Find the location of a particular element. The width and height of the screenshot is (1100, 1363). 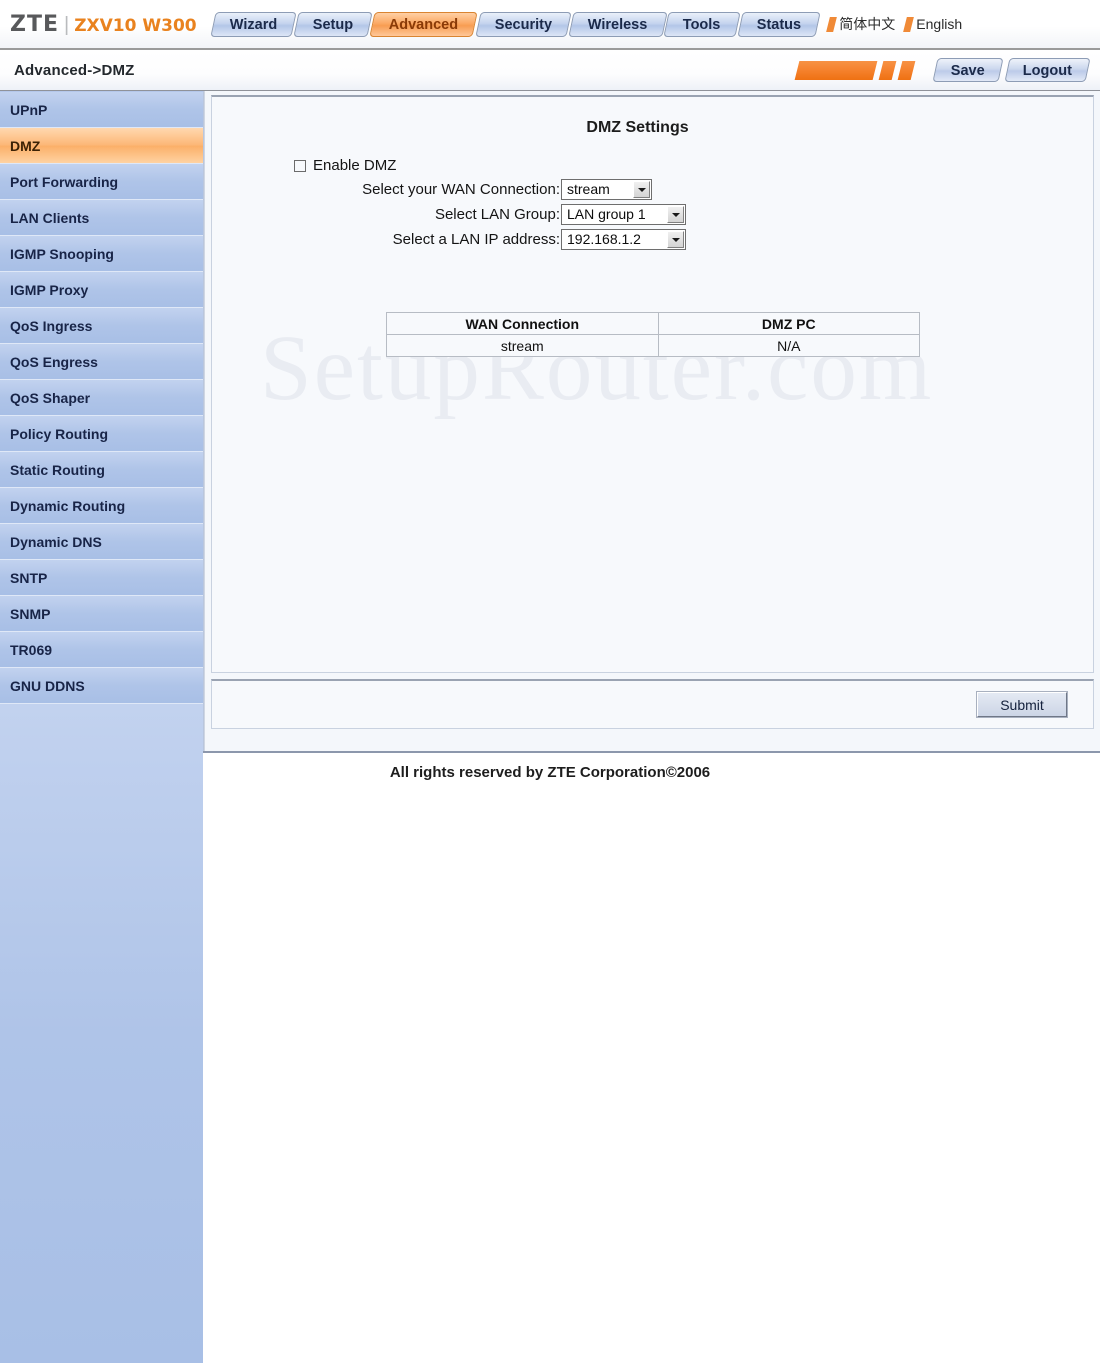

header-actions: Save Logout is located at coordinates (942, 70).